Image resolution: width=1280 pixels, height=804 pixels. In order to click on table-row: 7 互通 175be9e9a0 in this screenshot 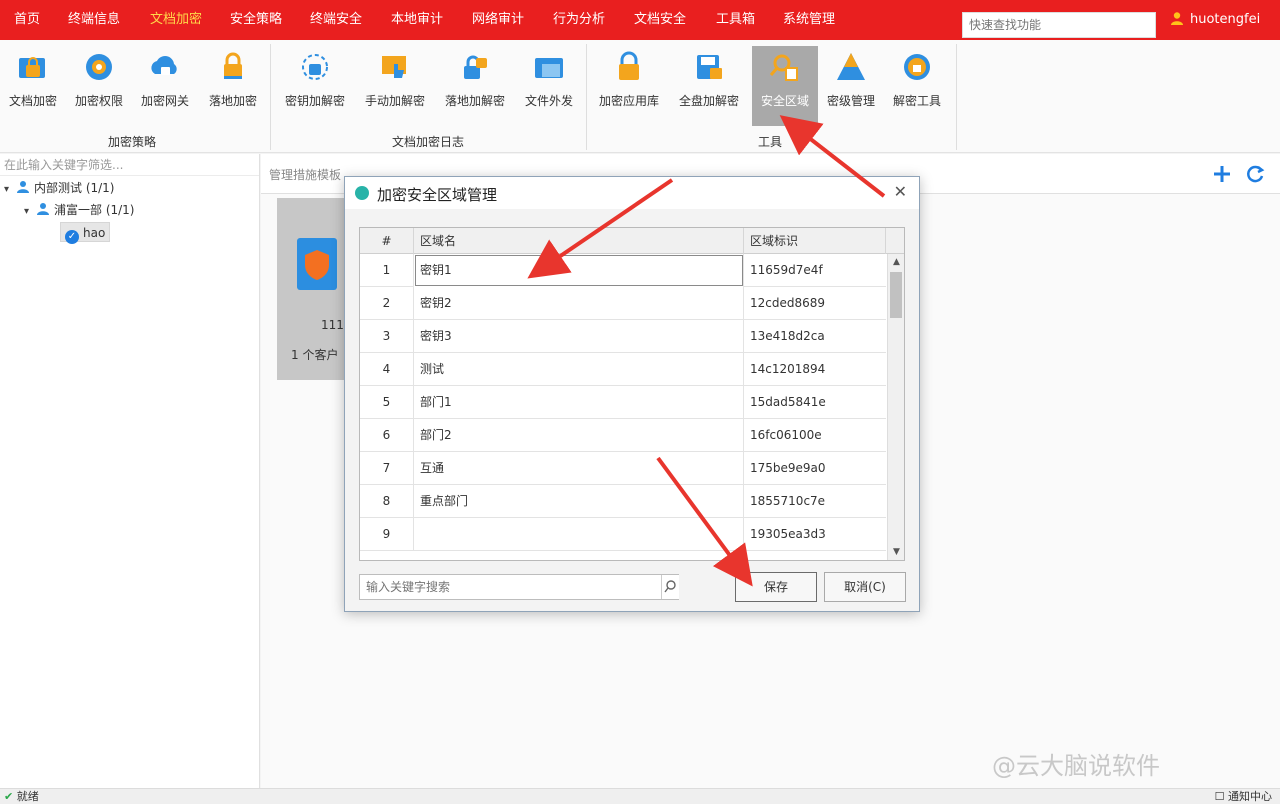, I will do `click(623, 468)`.